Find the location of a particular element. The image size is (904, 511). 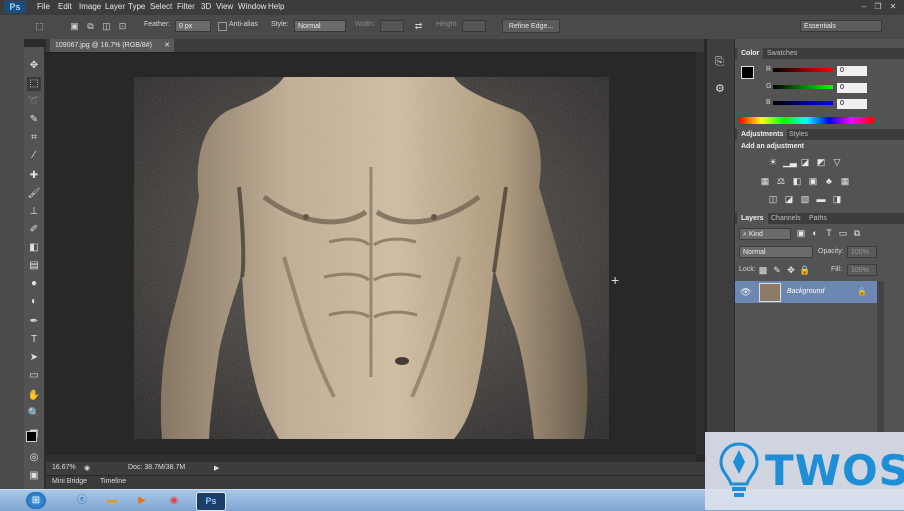

tab-swatches: Swatches is located at coordinates (782, 53).